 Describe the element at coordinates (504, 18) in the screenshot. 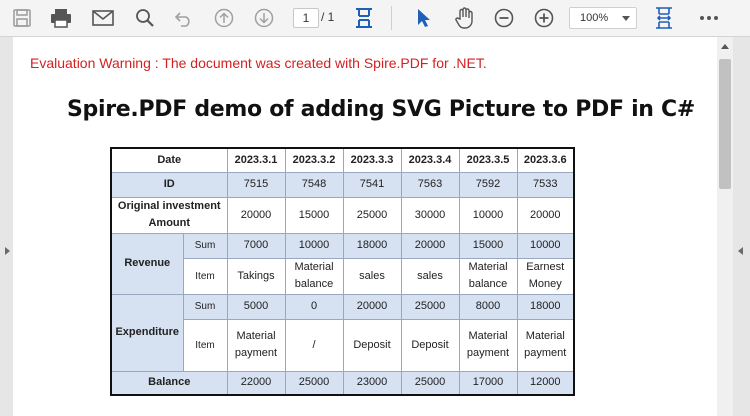

I see `zoom-out-icon` at that location.